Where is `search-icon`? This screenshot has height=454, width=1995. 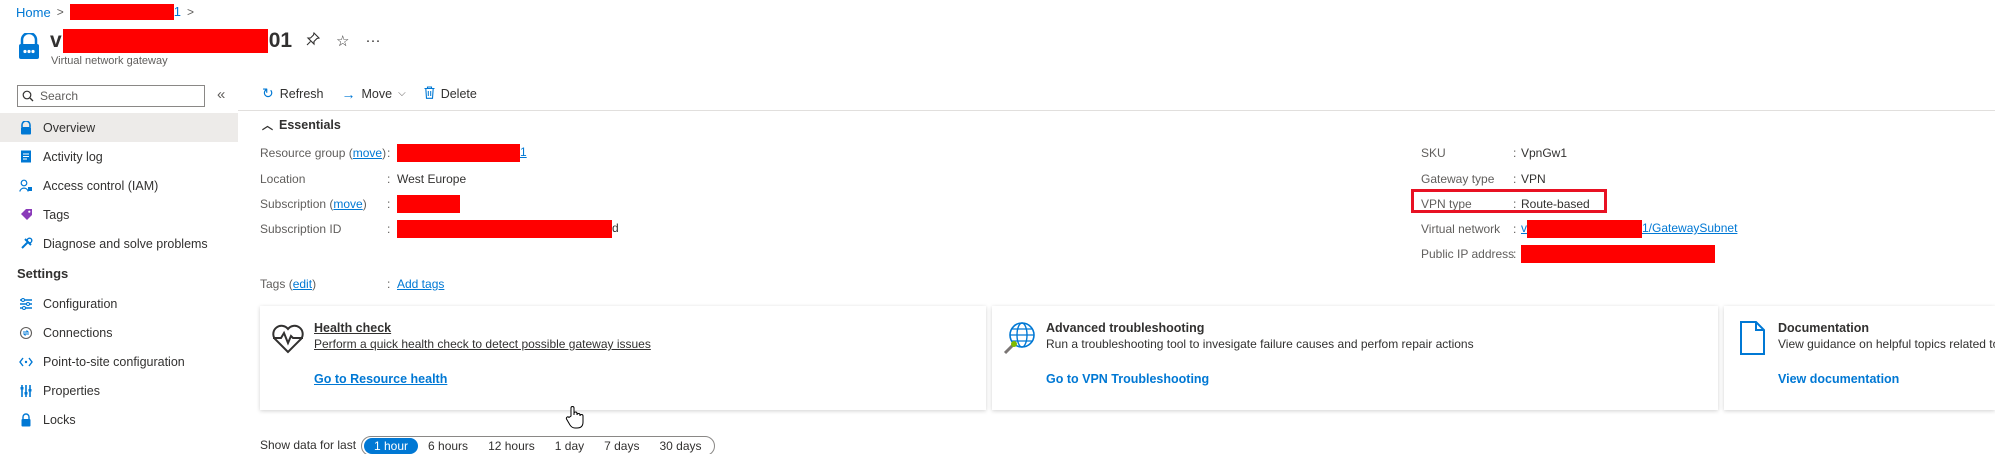
search-icon is located at coordinates (28, 96).